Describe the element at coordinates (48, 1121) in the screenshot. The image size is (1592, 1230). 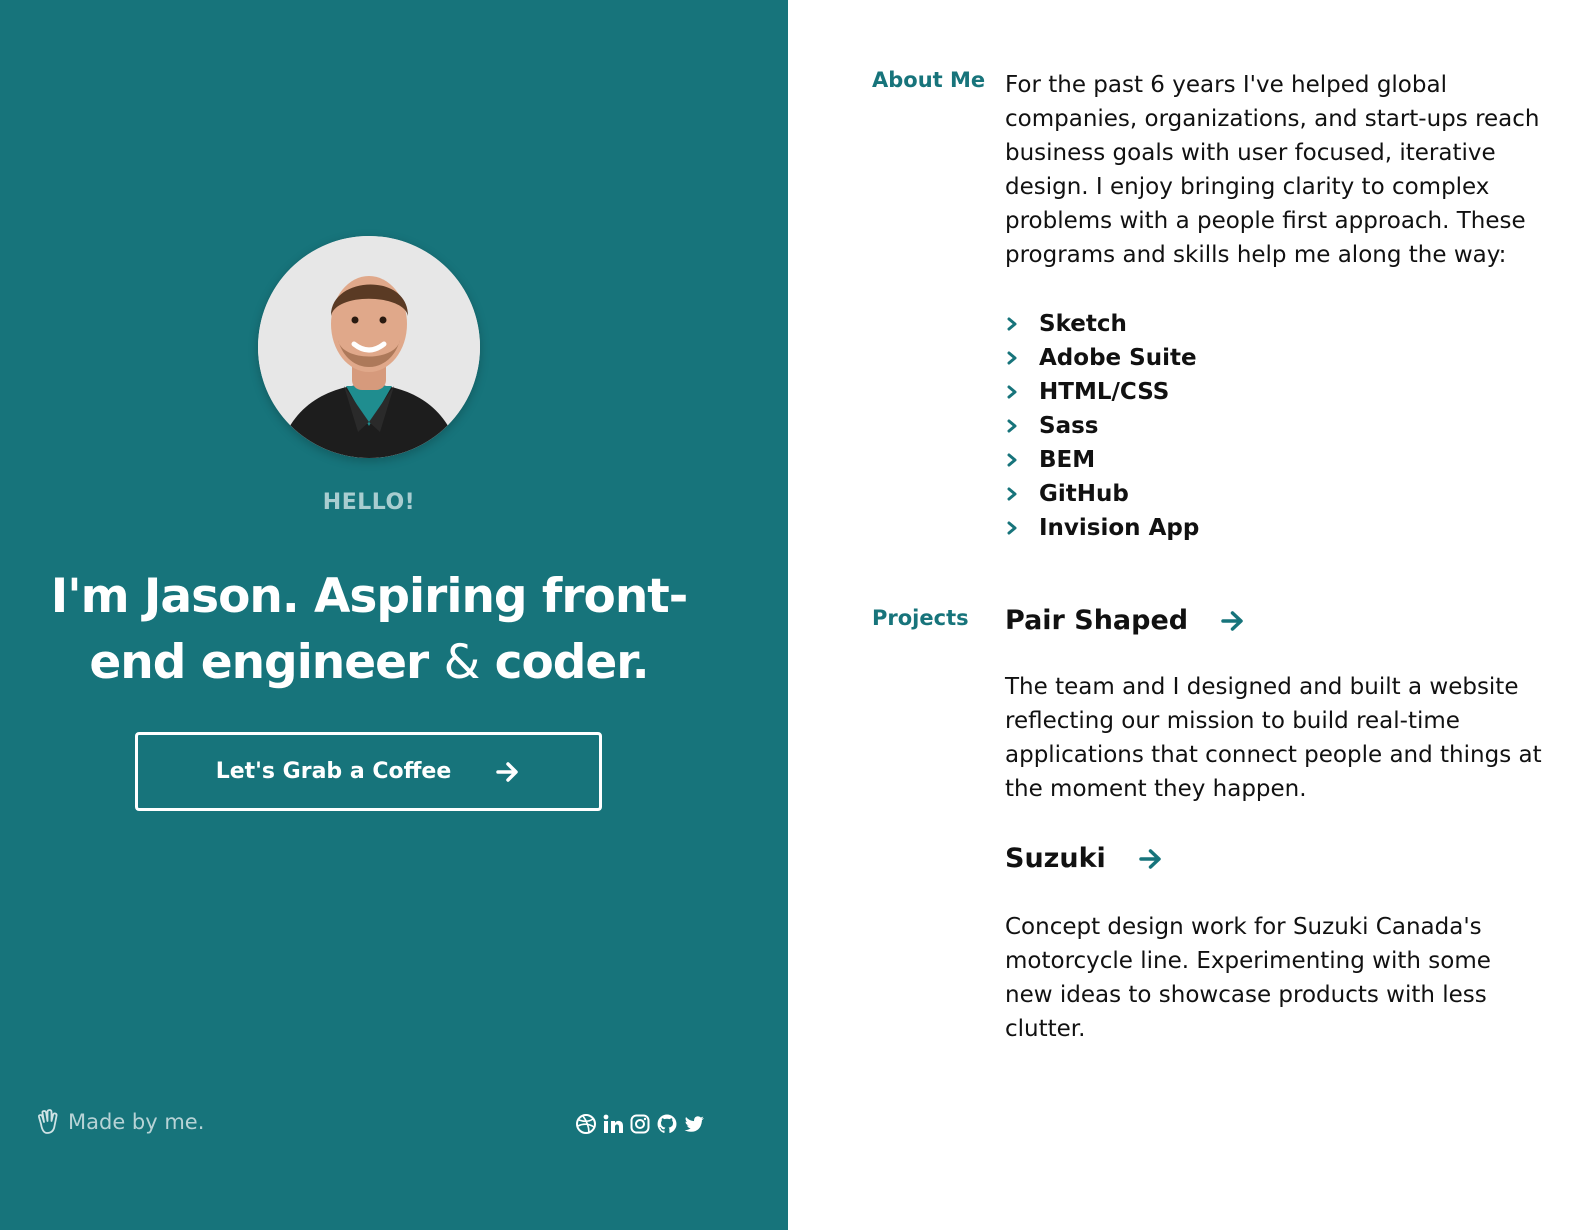
I see `waving-hand-icon` at that location.